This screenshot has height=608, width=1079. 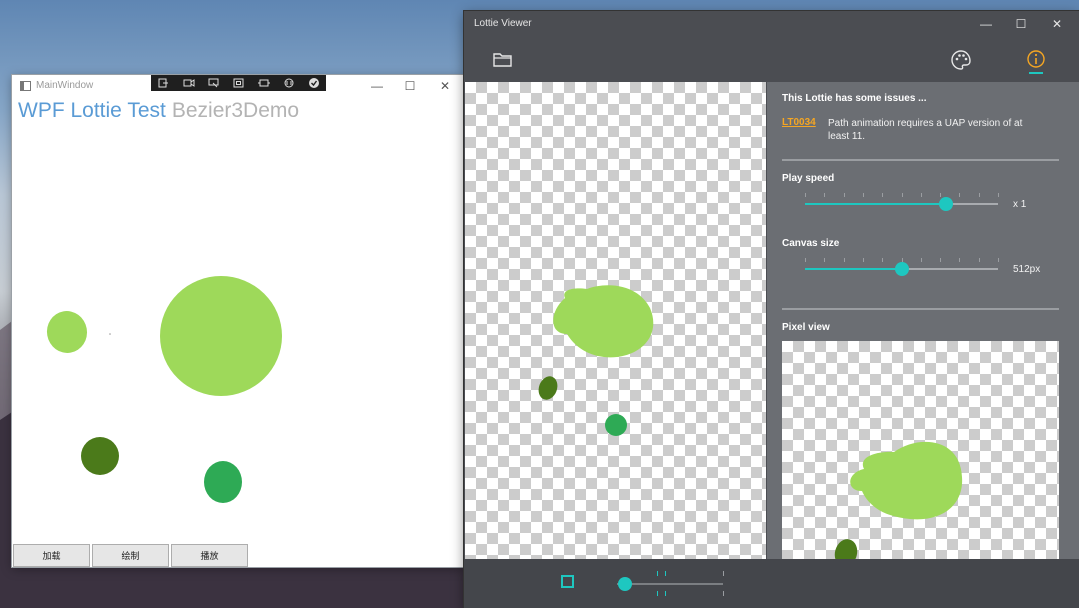 I want to click on wpf-lottie-canvas, so click(x=164, y=389).